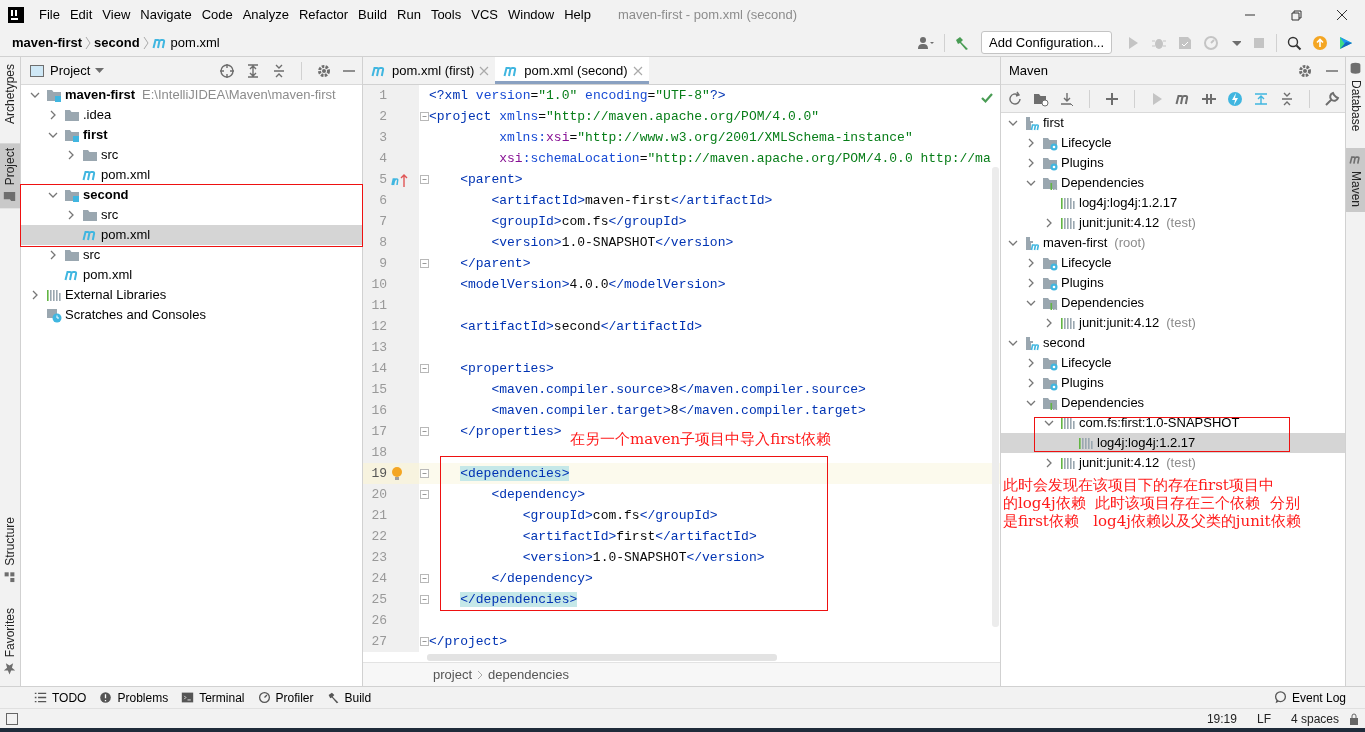 This screenshot has height=732, width=1365. Describe the element at coordinates (1263, 718) in the screenshot. I see `status-item: LF` at that location.